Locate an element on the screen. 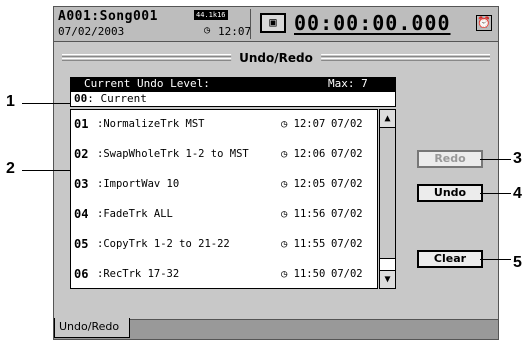  meter-icon: ▣ is located at coordinates (273, 23).